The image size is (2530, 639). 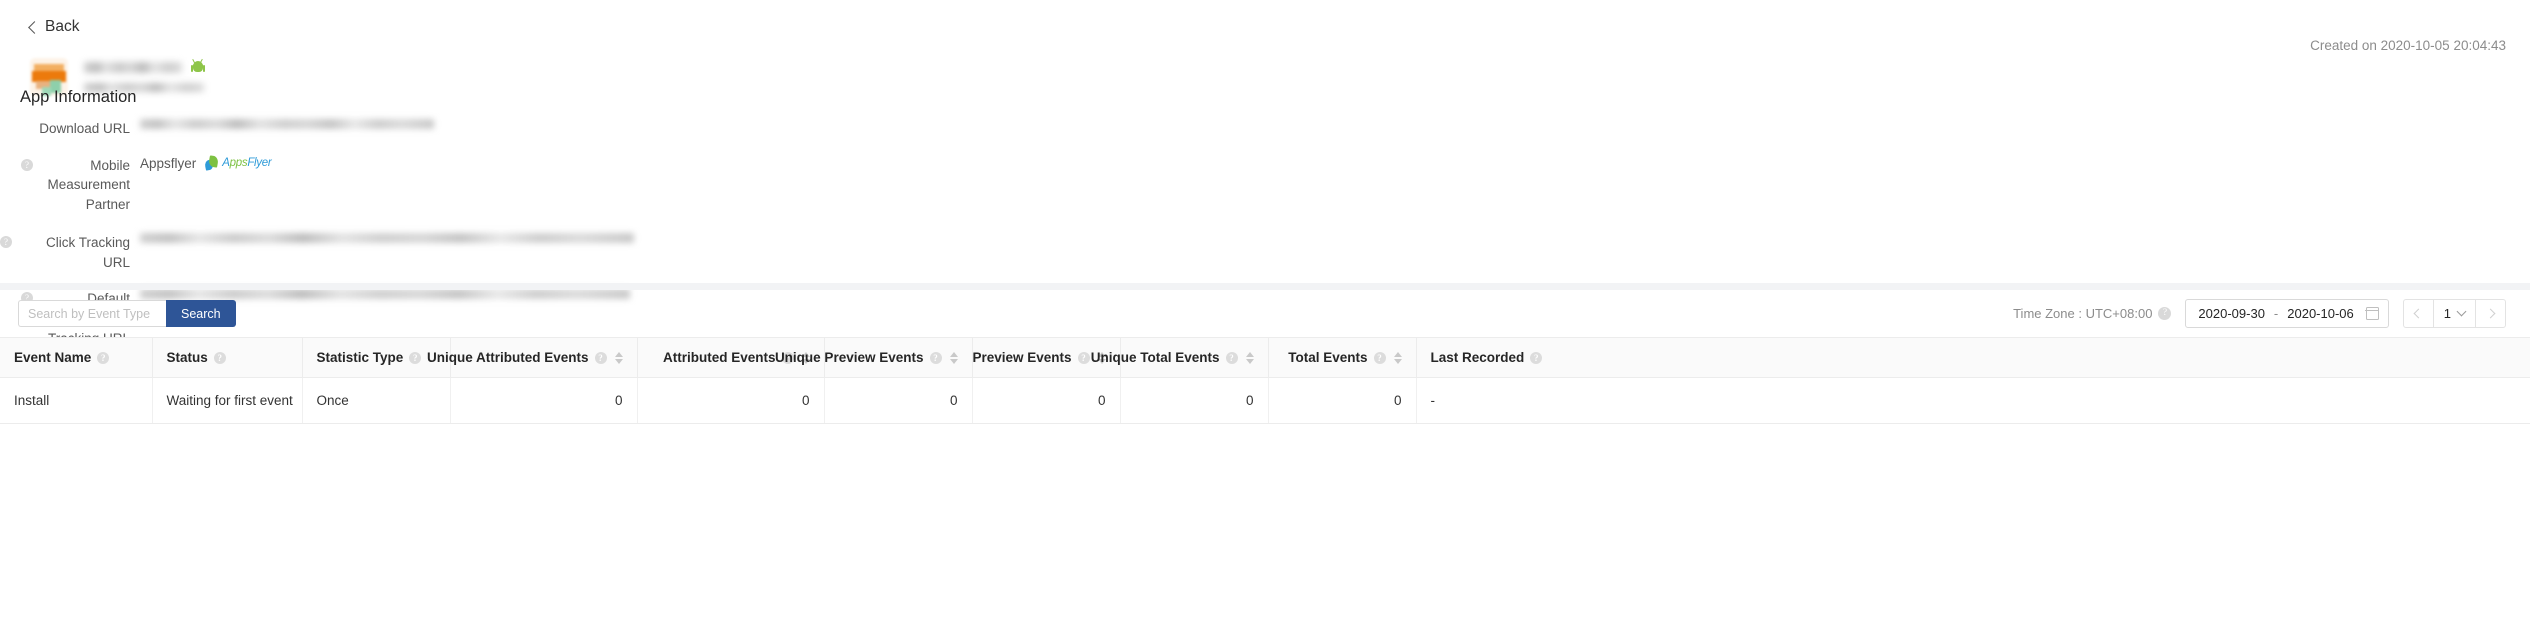 I want to click on app-meta, so click(x=144, y=75).